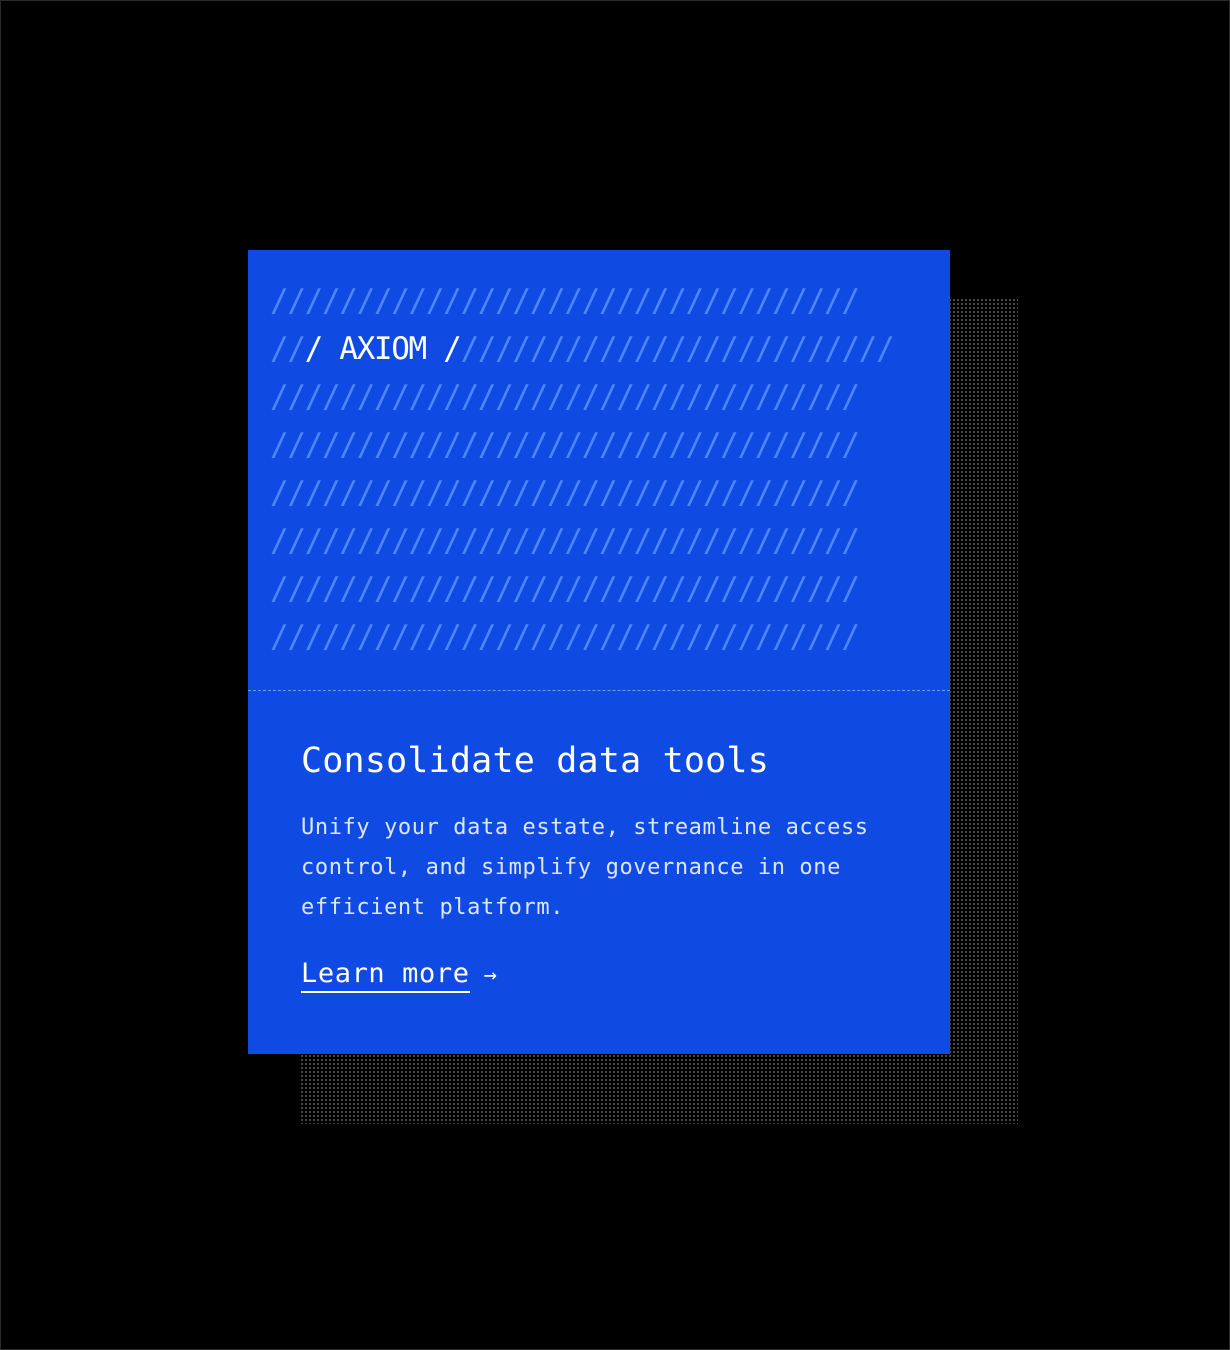  What do you see at coordinates (599, 690) in the screenshot?
I see `dashed-divider` at bounding box center [599, 690].